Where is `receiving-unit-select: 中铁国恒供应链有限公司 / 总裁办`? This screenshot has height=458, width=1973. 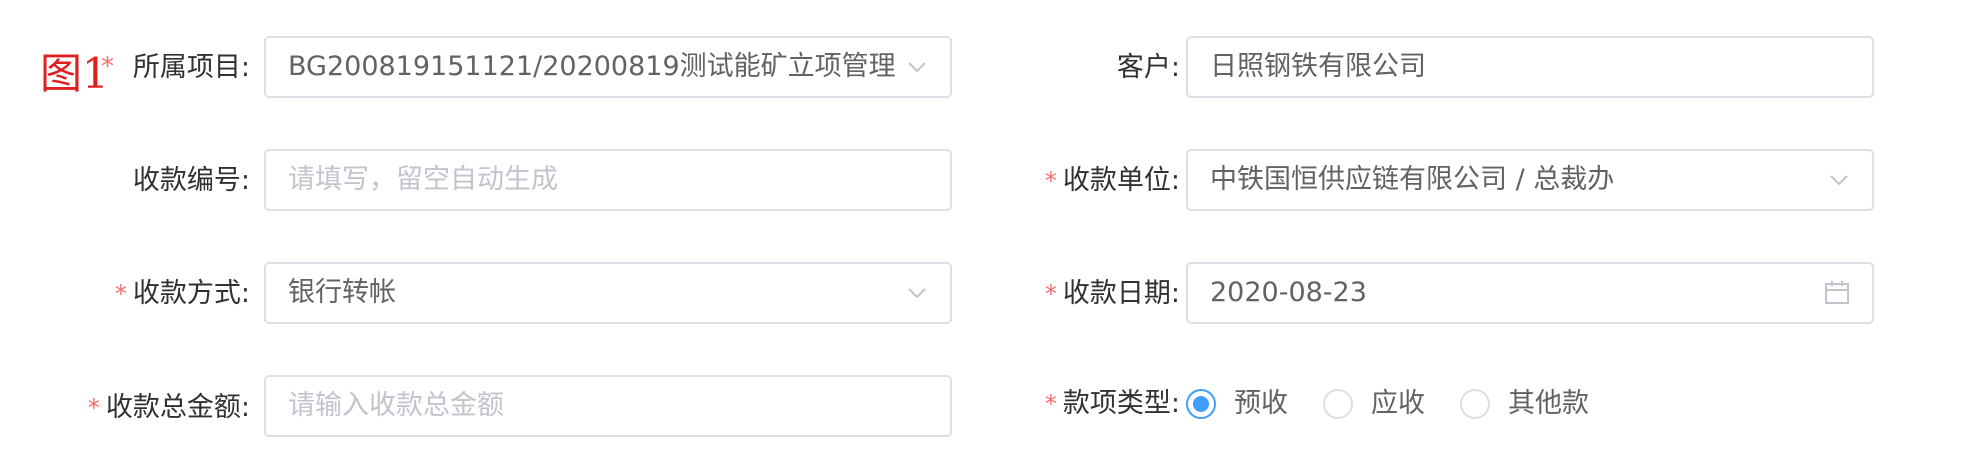
receiving-unit-select: 中铁国恒供应链有限公司 / 总裁办 is located at coordinates (1530, 180).